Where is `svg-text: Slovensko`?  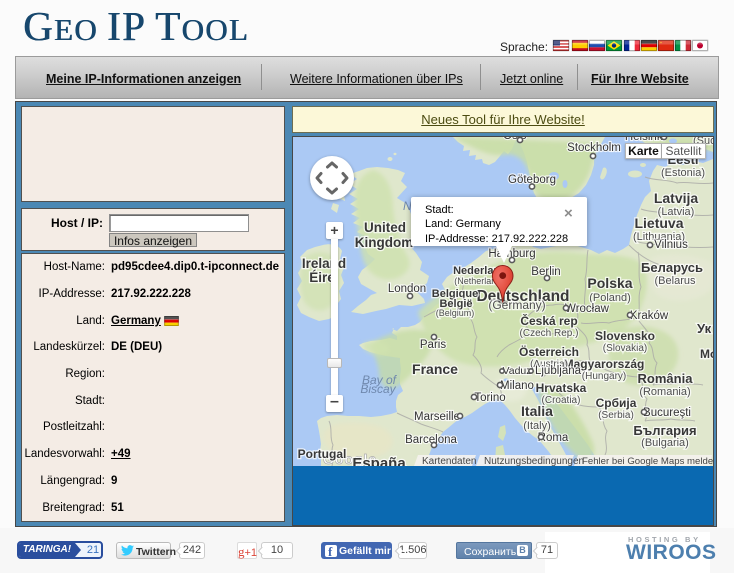 svg-text: Slovensko is located at coordinates (625, 336).